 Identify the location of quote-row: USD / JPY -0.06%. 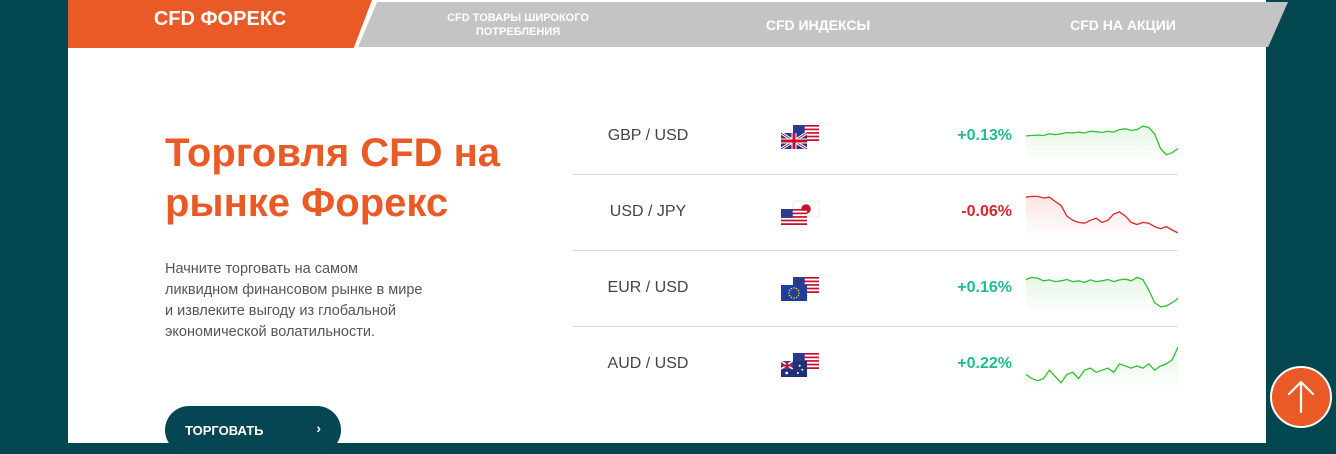
(875, 213).